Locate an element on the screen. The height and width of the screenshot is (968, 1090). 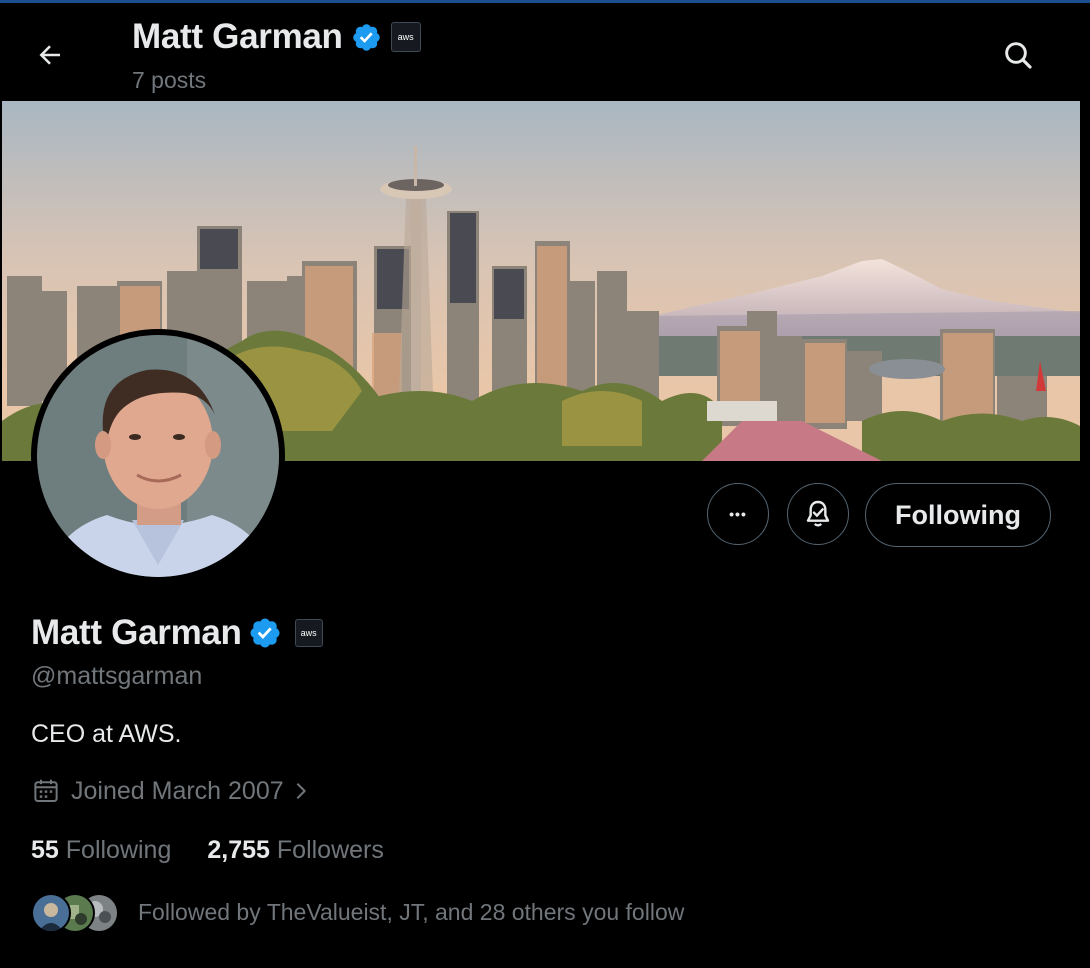
back-button is located at coordinates (50, 55).